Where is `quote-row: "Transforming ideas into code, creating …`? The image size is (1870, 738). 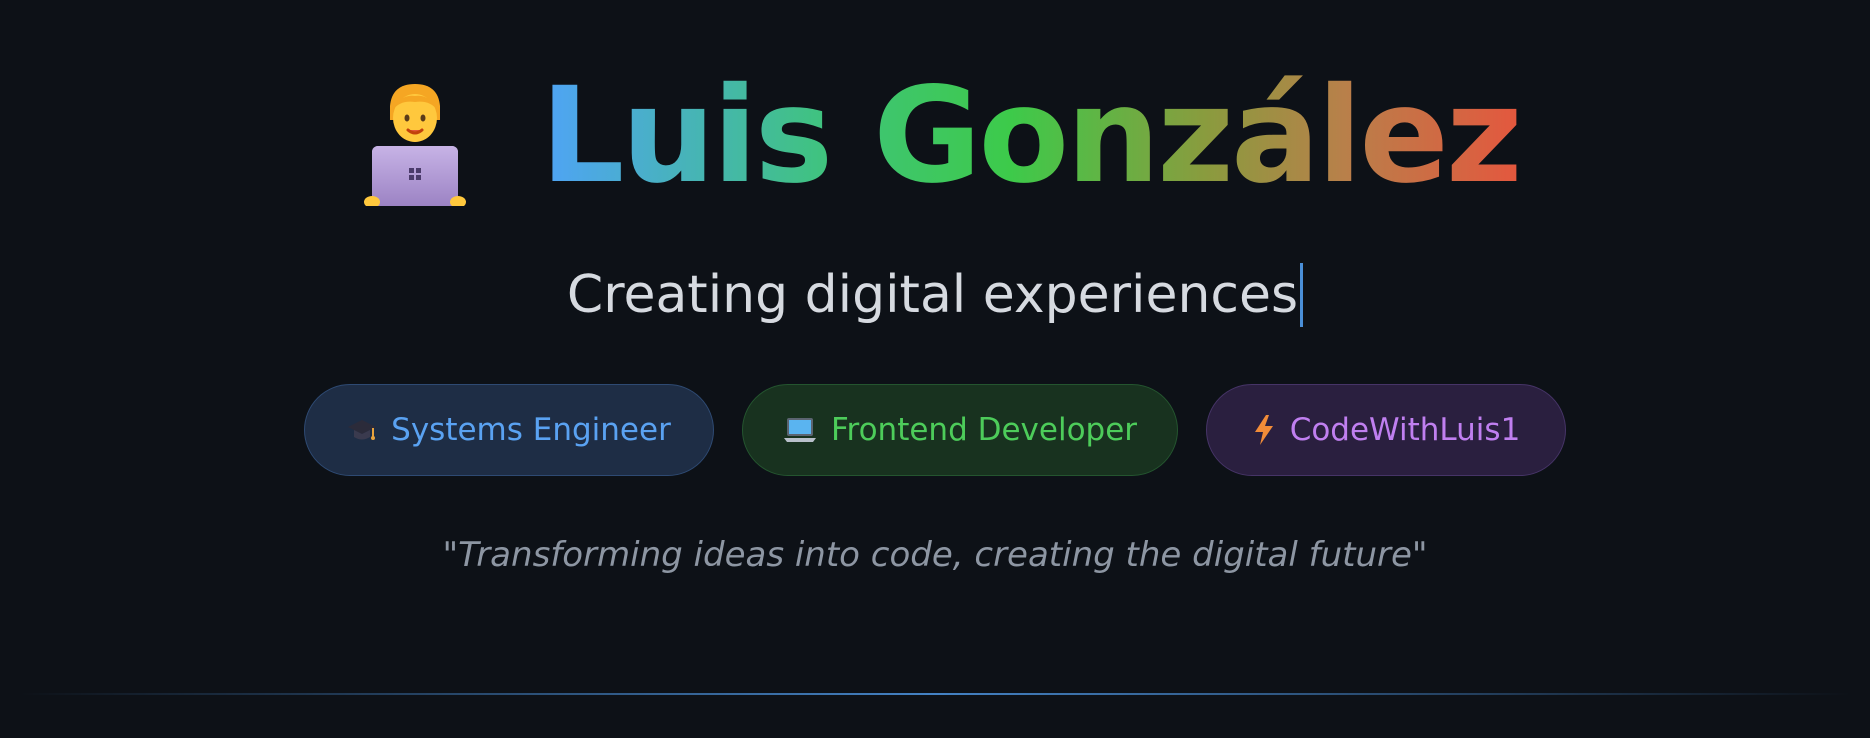
quote-row: "Transforming ideas into code, creating … is located at coordinates (935, 555).